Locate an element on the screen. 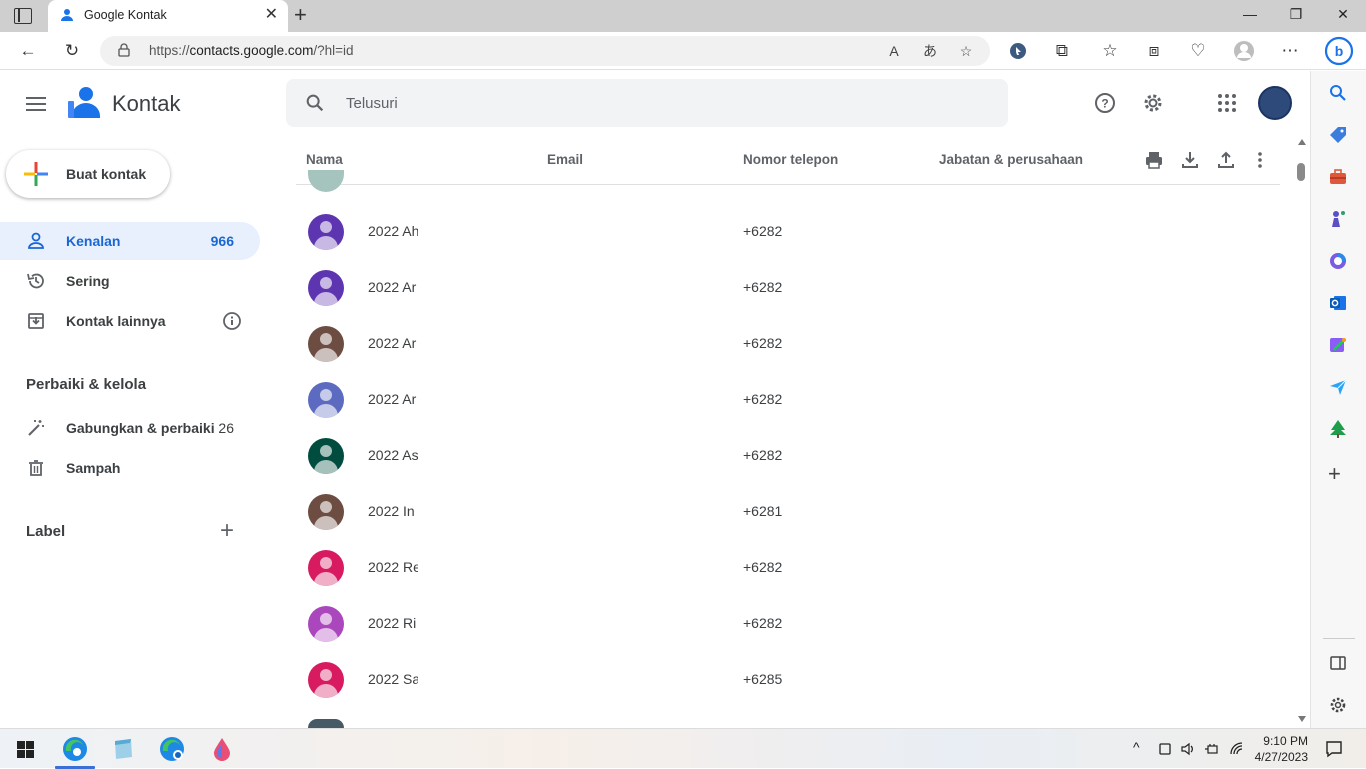 The height and width of the screenshot is (769, 1366). column-header-name: Nama is located at coordinates (324, 159).